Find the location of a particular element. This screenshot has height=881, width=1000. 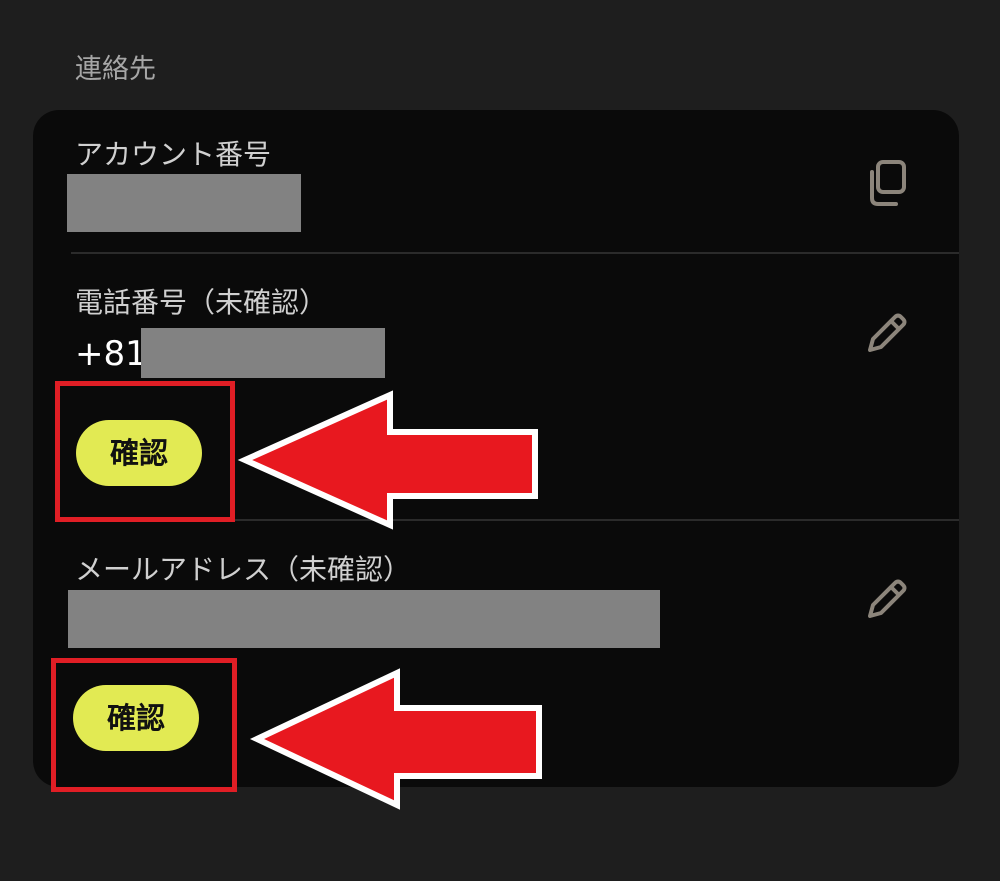

phone-number-prefix: +81 is located at coordinates (111, 354).